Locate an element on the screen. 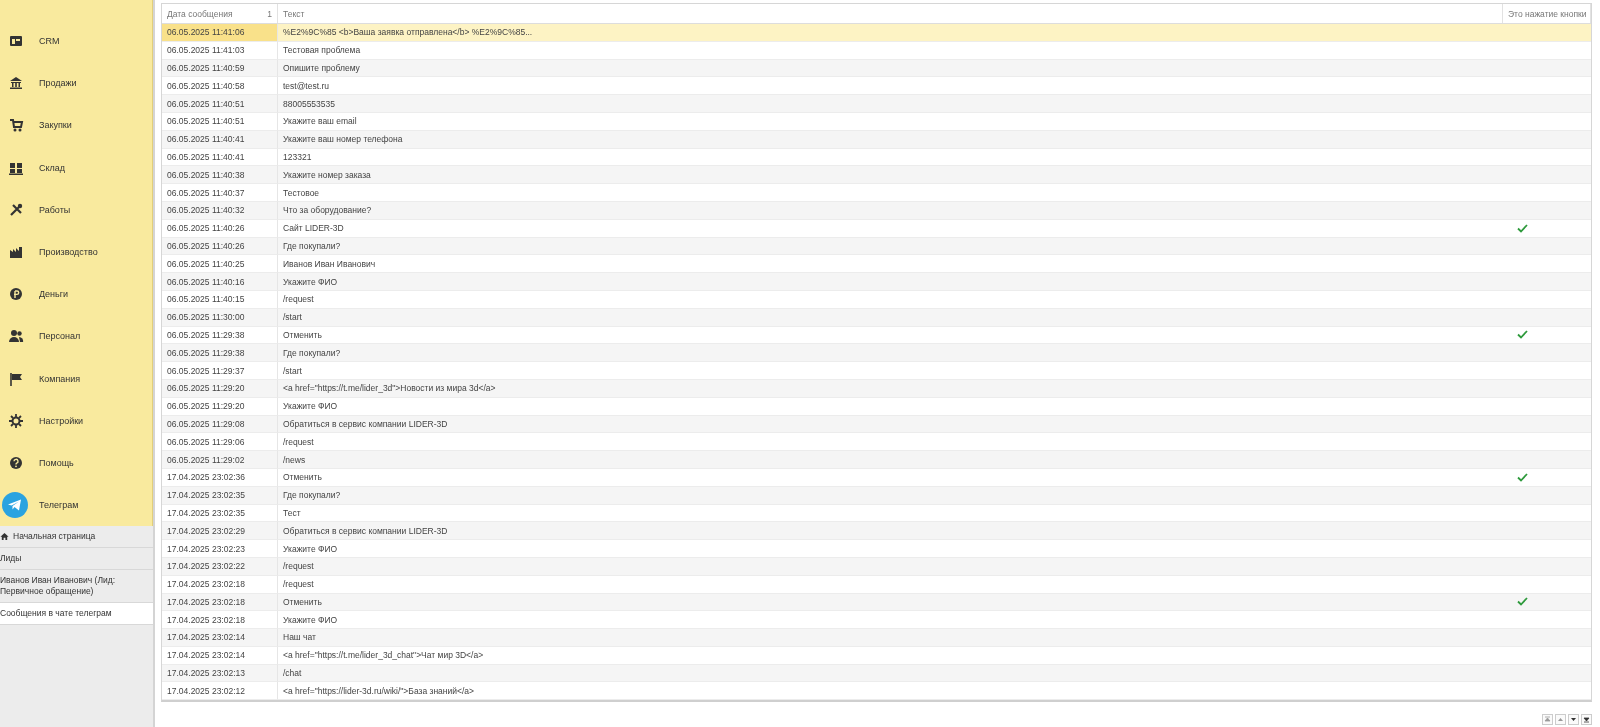 The image size is (1600, 727). table-row: 17.04.2025 23:02:14 Наш чат is located at coordinates (876, 638).